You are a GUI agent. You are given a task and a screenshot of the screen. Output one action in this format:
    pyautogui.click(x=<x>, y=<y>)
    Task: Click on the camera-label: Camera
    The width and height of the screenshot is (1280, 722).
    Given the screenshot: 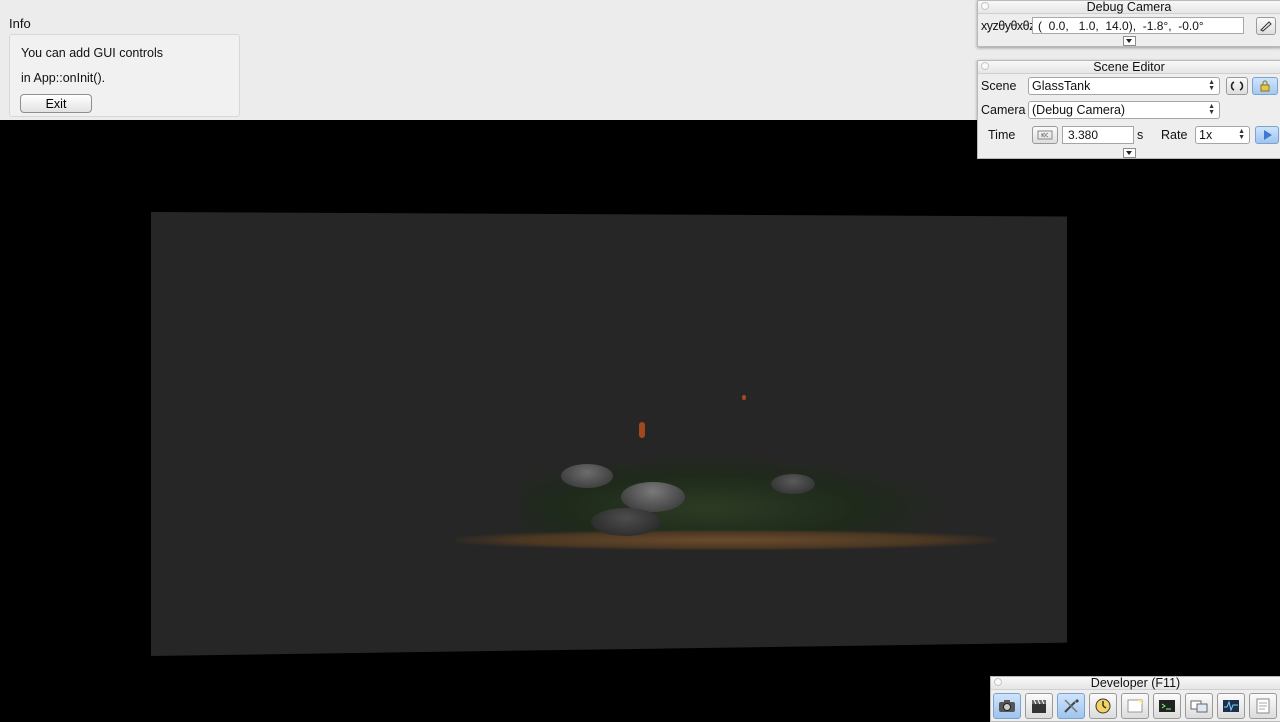 What is the action you would take?
    pyautogui.click(x=1003, y=110)
    